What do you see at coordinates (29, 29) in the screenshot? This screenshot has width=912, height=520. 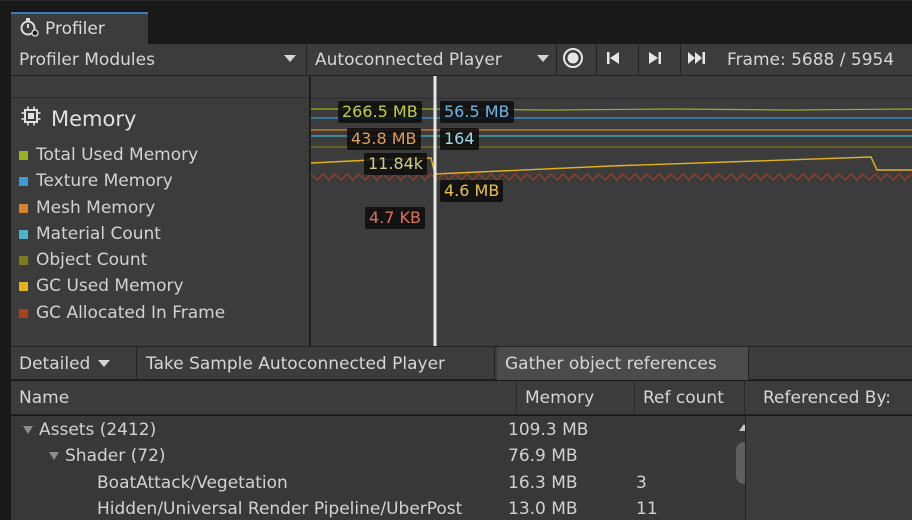 I see `stopwatch-icon` at bounding box center [29, 29].